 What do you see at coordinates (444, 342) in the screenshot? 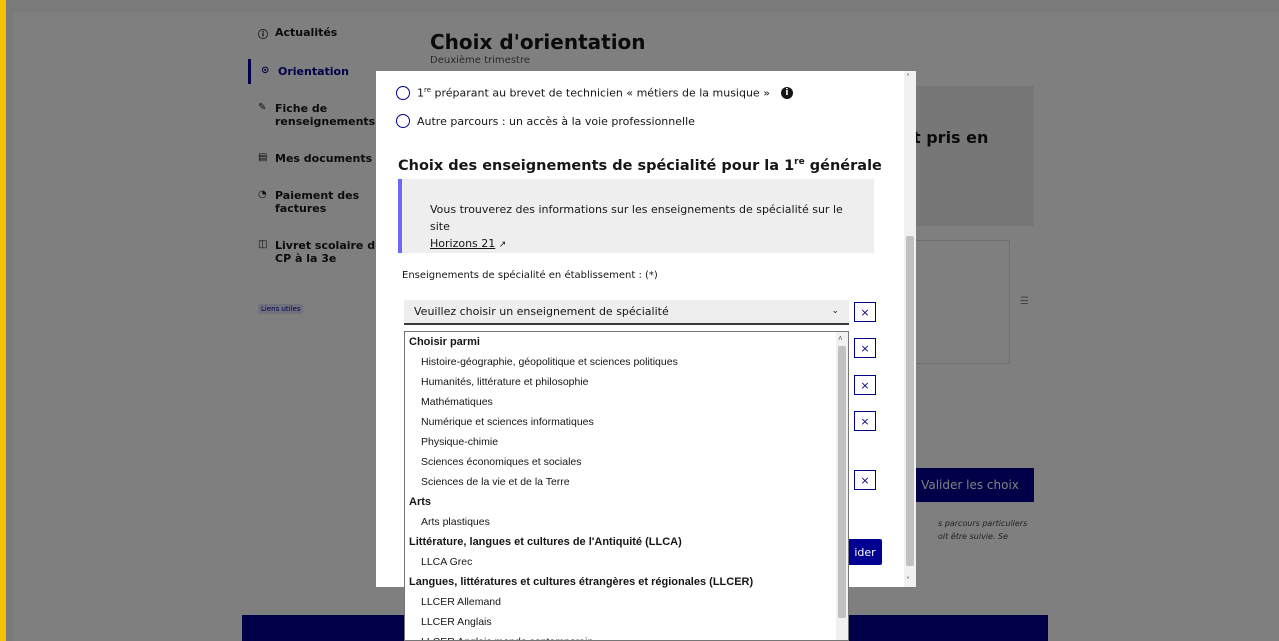
I see `option-group-label: Choisir parmi` at bounding box center [444, 342].